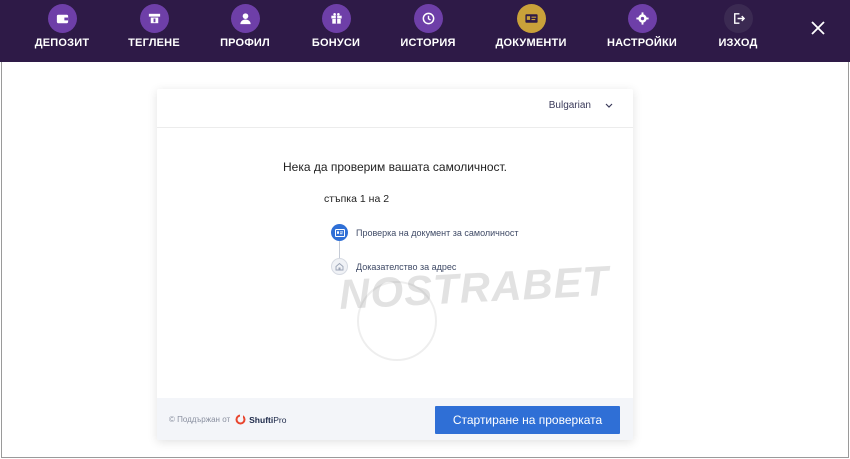 The width and height of the screenshot is (850, 459). I want to click on gift-icon, so click(336, 18).